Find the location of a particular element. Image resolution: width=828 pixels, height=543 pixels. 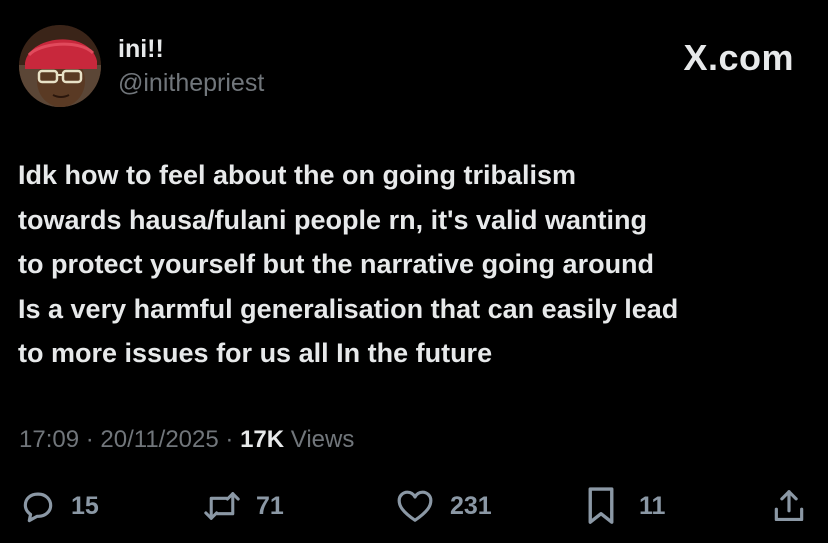

user-handle: @inithepriest is located at coordinates (191, 83).